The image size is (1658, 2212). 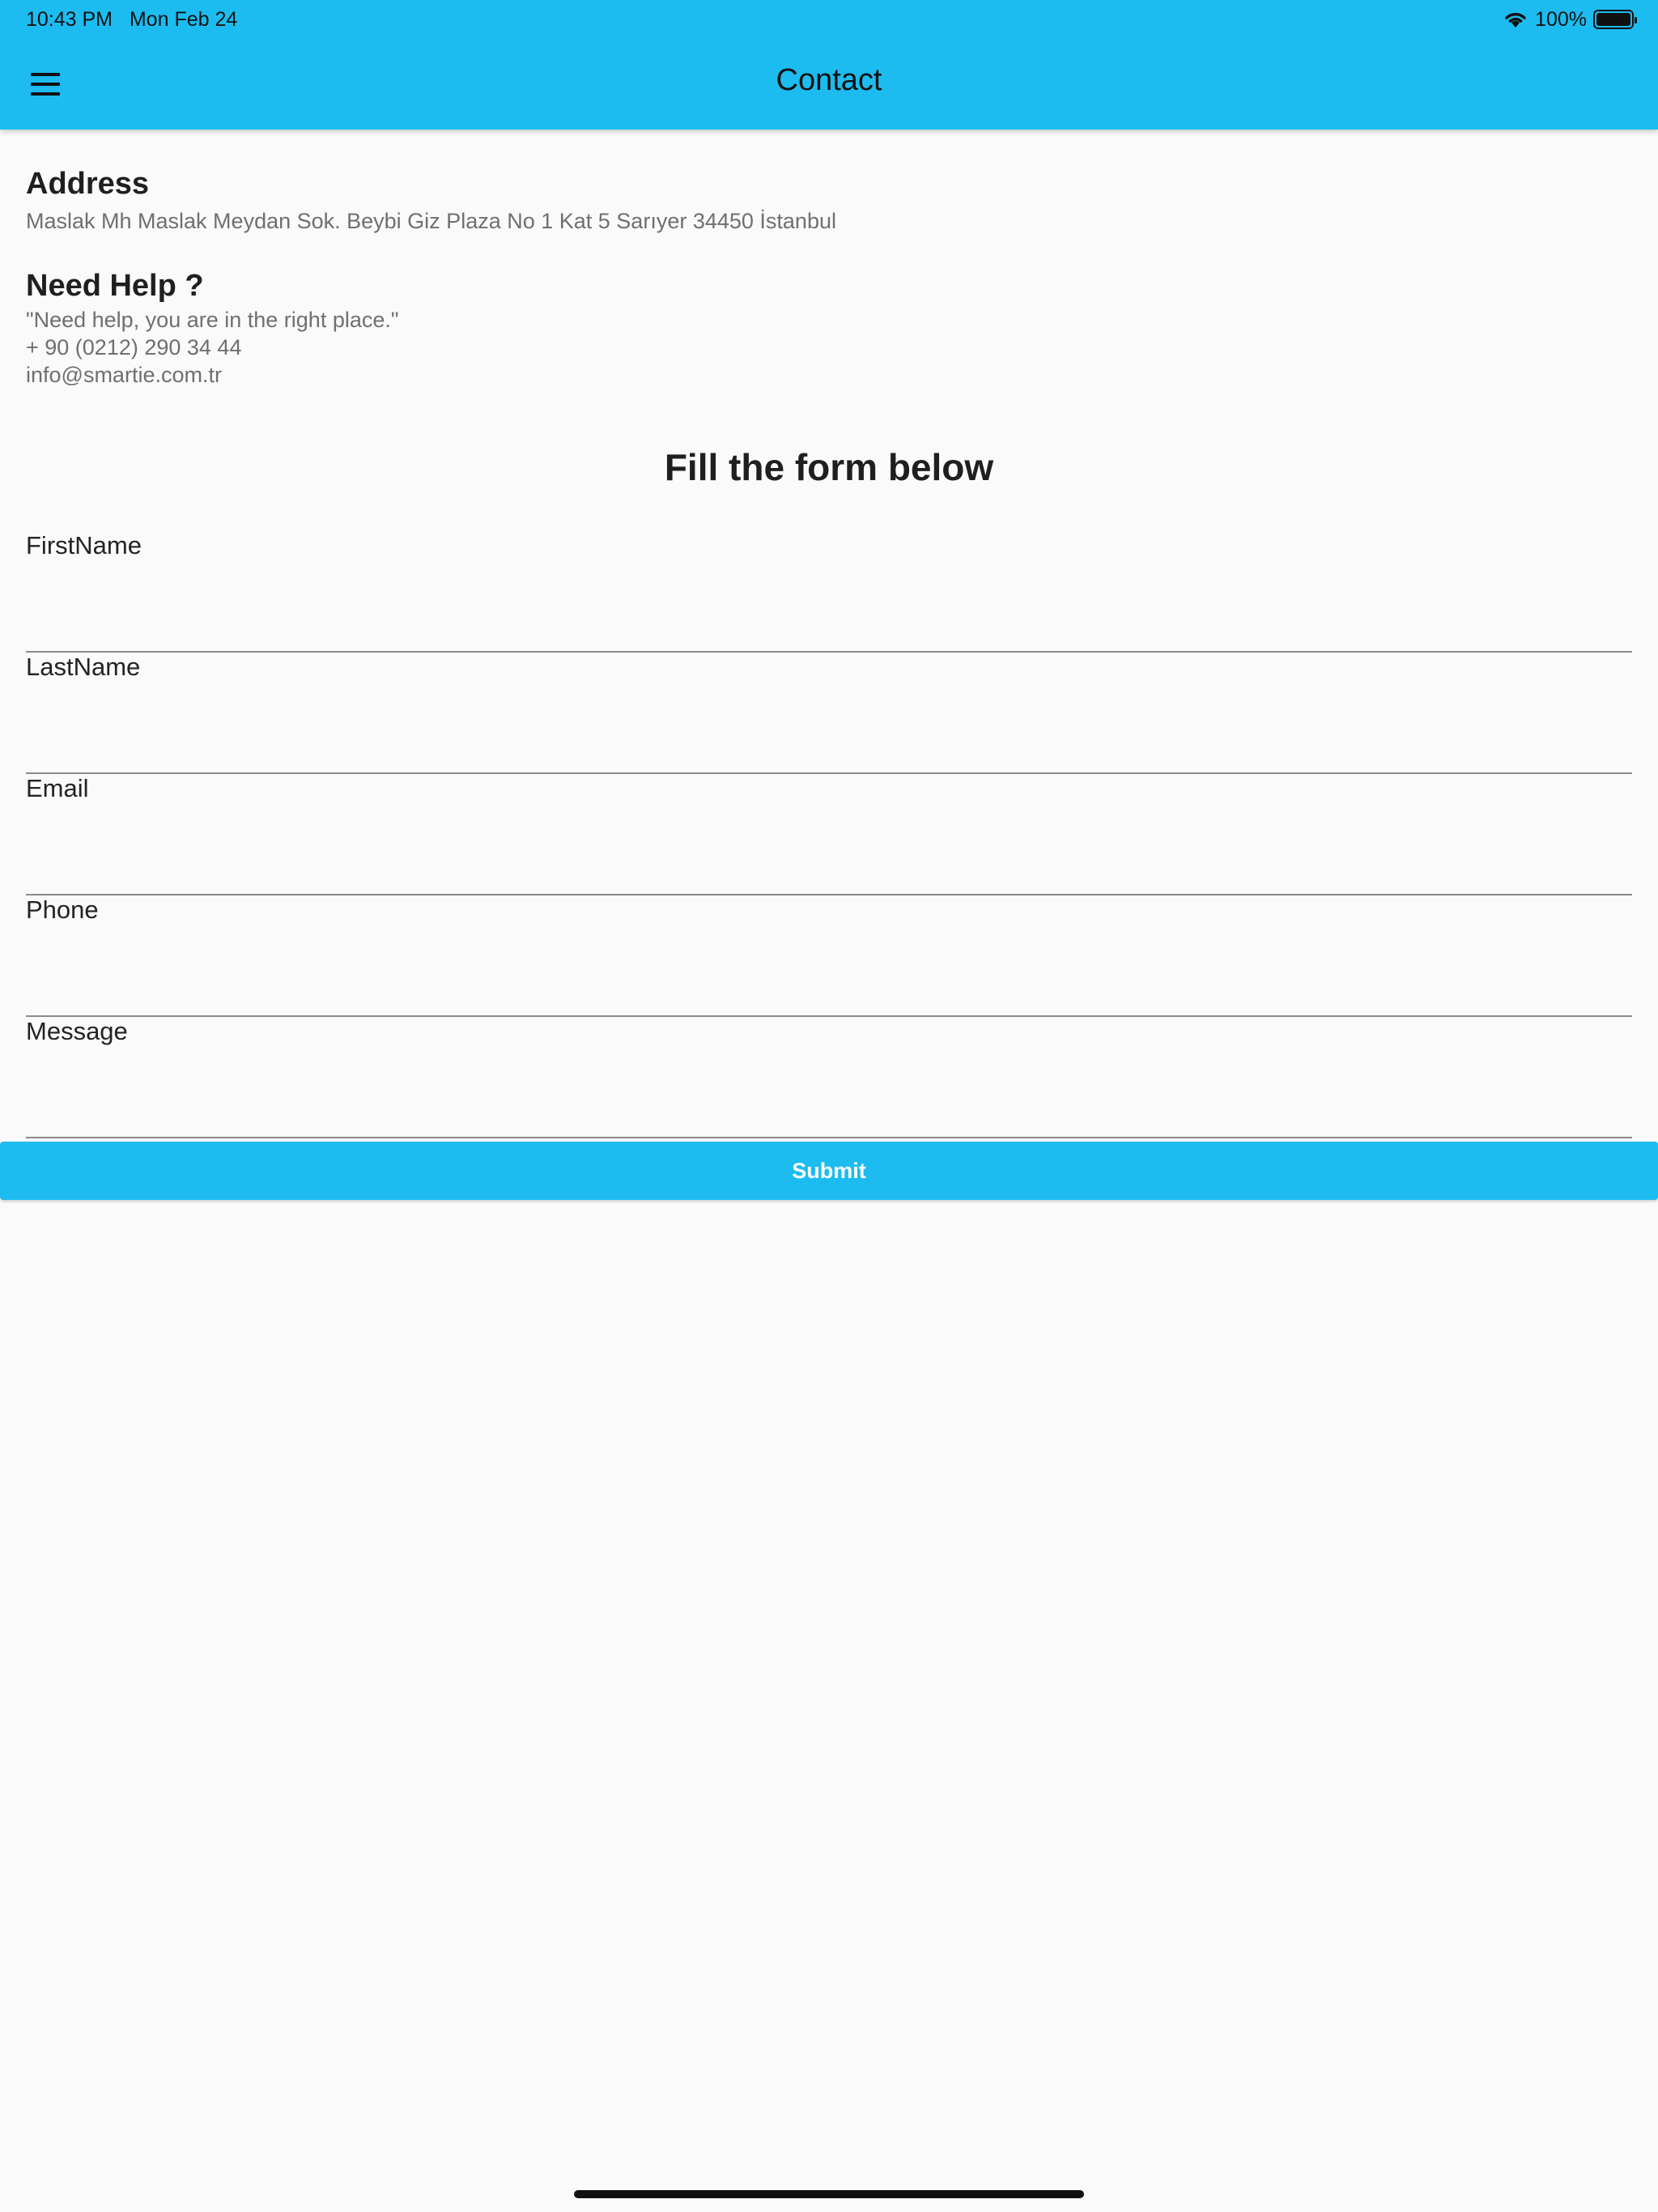 What do you see at coordinates (829, 714) in the screenshot?
I see `lastname-field: LastName` at bounding box center [829, 714].